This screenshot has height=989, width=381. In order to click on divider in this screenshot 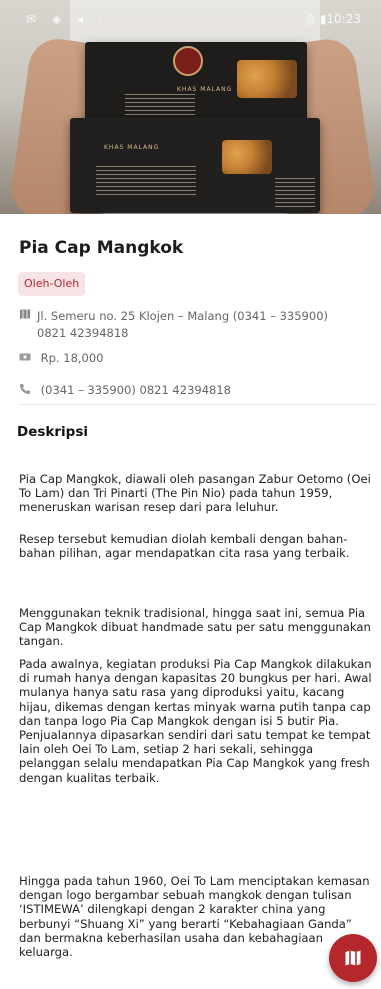, I will do `click(198, 404)`.